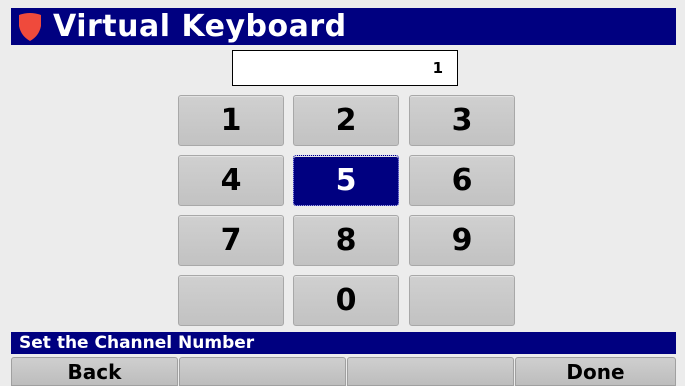 The width and height of the screenshot is (685, 386). Describe the element at coordinates (462, 180) in the screenshot. I see `key-6: 6` at that location.